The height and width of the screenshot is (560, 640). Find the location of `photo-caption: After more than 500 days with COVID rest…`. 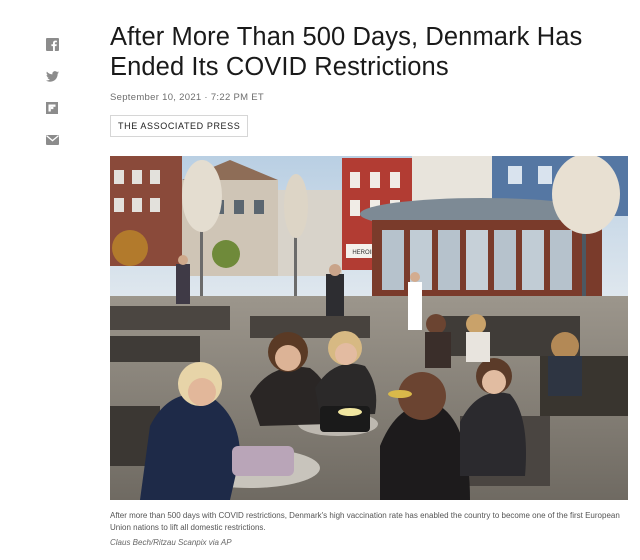

photo-caption: After more than 500 days with COVID rest… is located at coordinates (365, 521).